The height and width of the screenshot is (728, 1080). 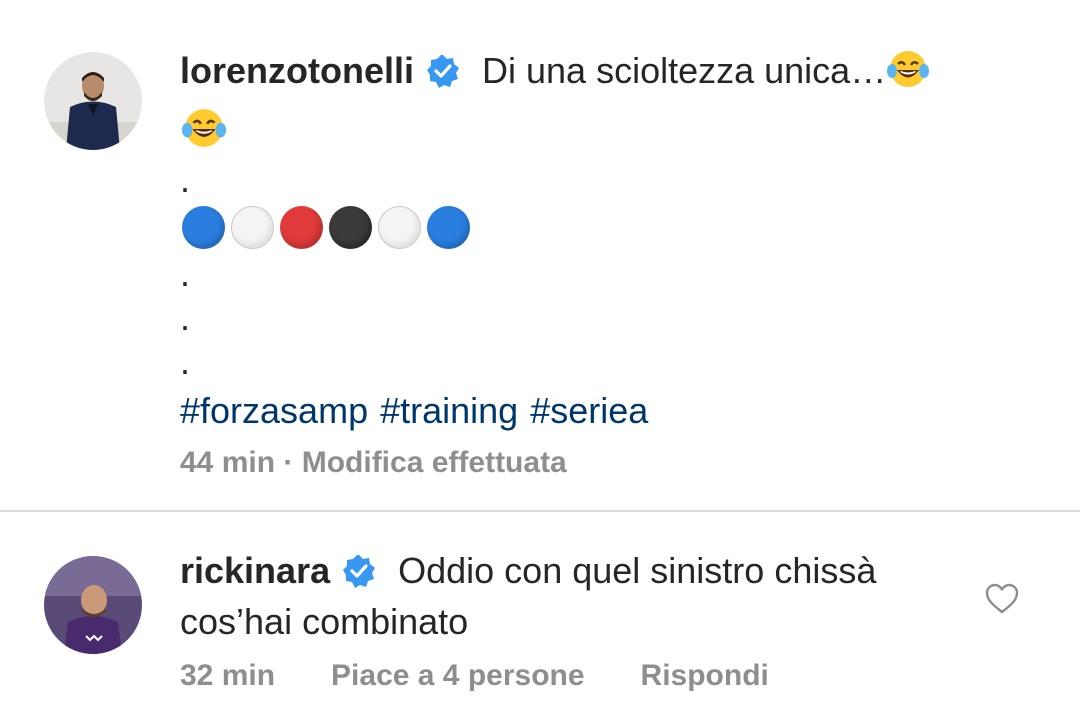 I want to click on red-circle-icon, so click(x=301, y=227).